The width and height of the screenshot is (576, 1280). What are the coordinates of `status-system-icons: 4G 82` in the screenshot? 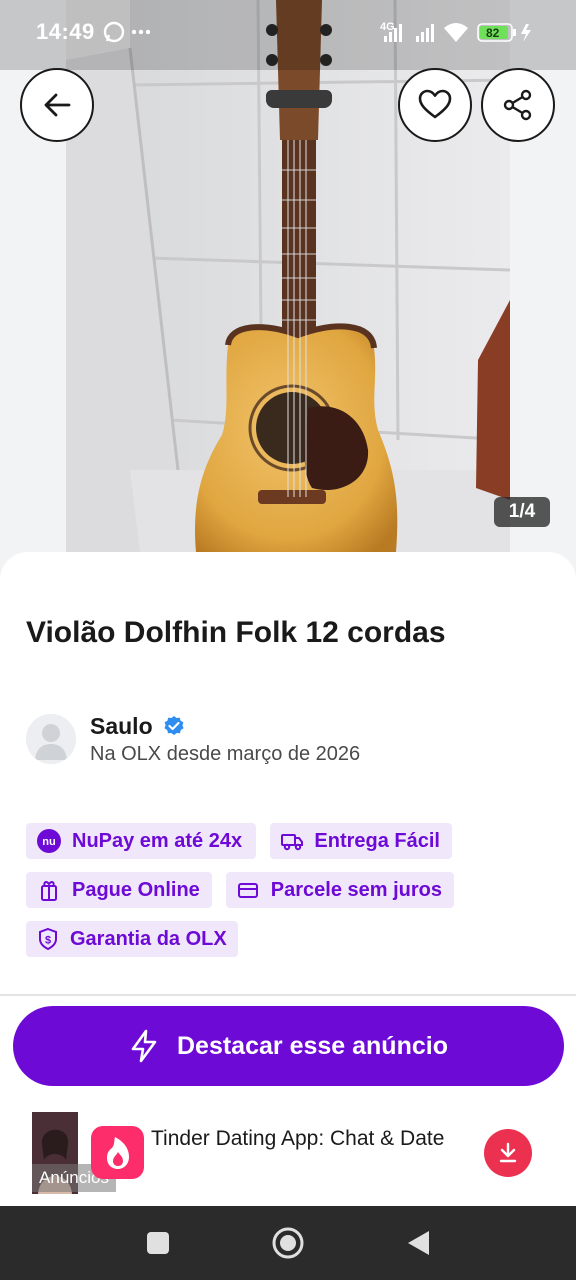 It's located at (463, 32).